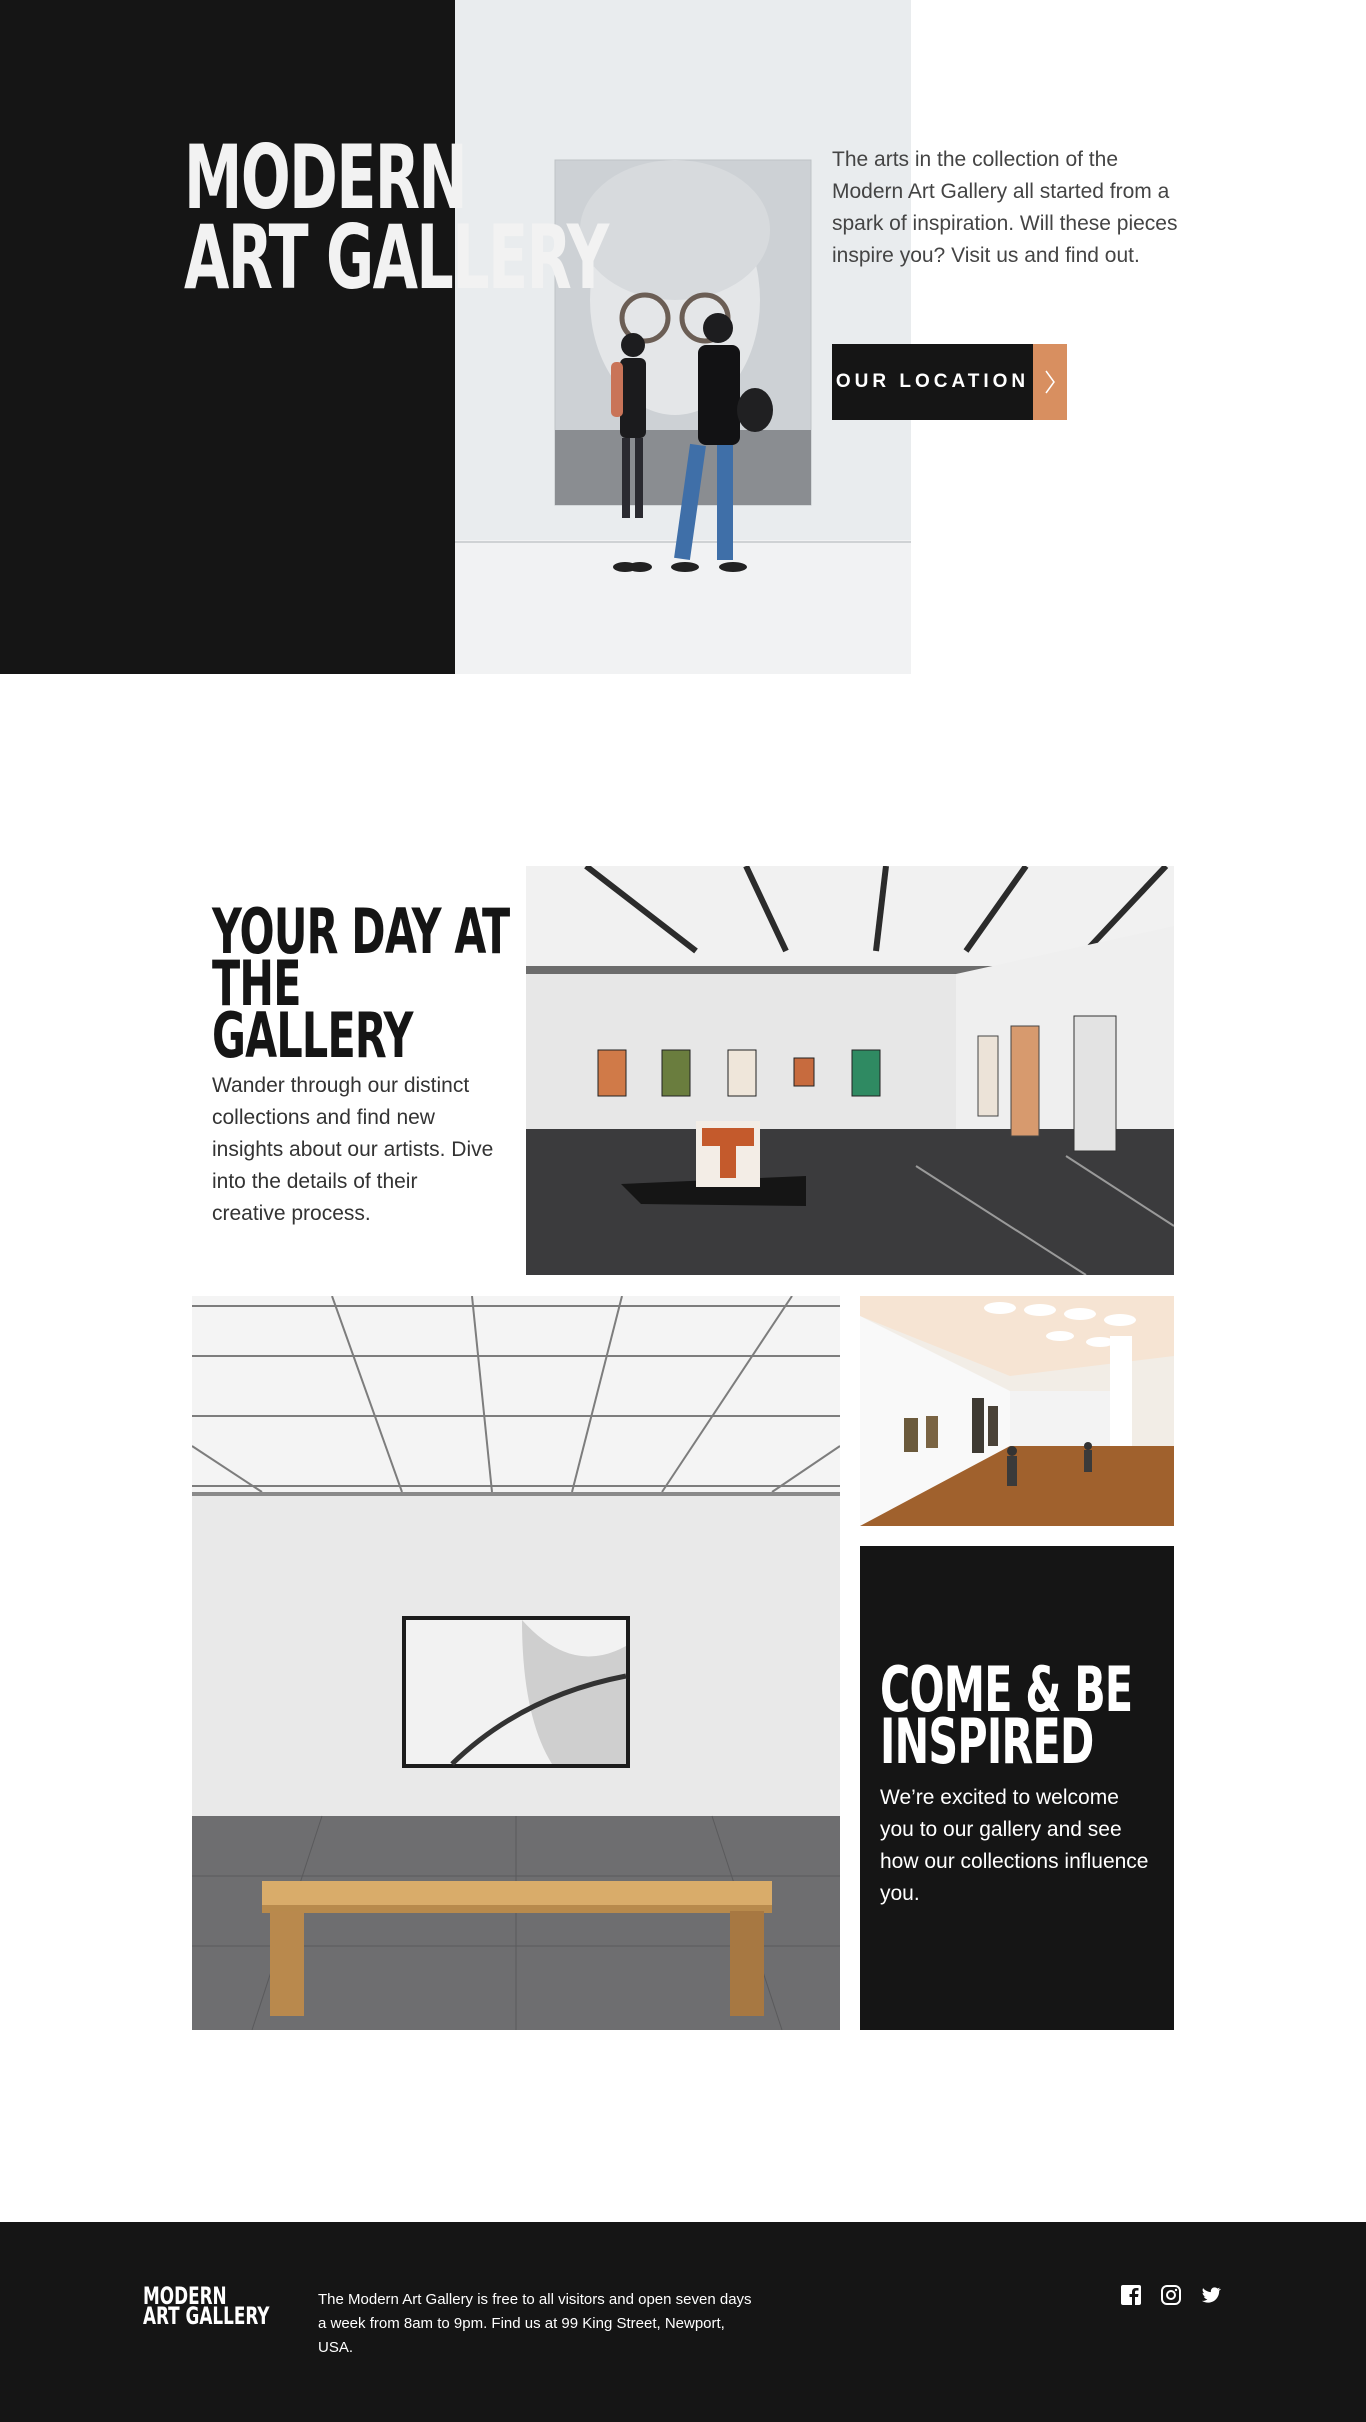 Image resolution: width=1366 pixels, height=2422 pixels. What do you see at coordinates (1050, 382) in the screenshot?
I see `chevron-right-icon` at bounding box center [1050, 382].